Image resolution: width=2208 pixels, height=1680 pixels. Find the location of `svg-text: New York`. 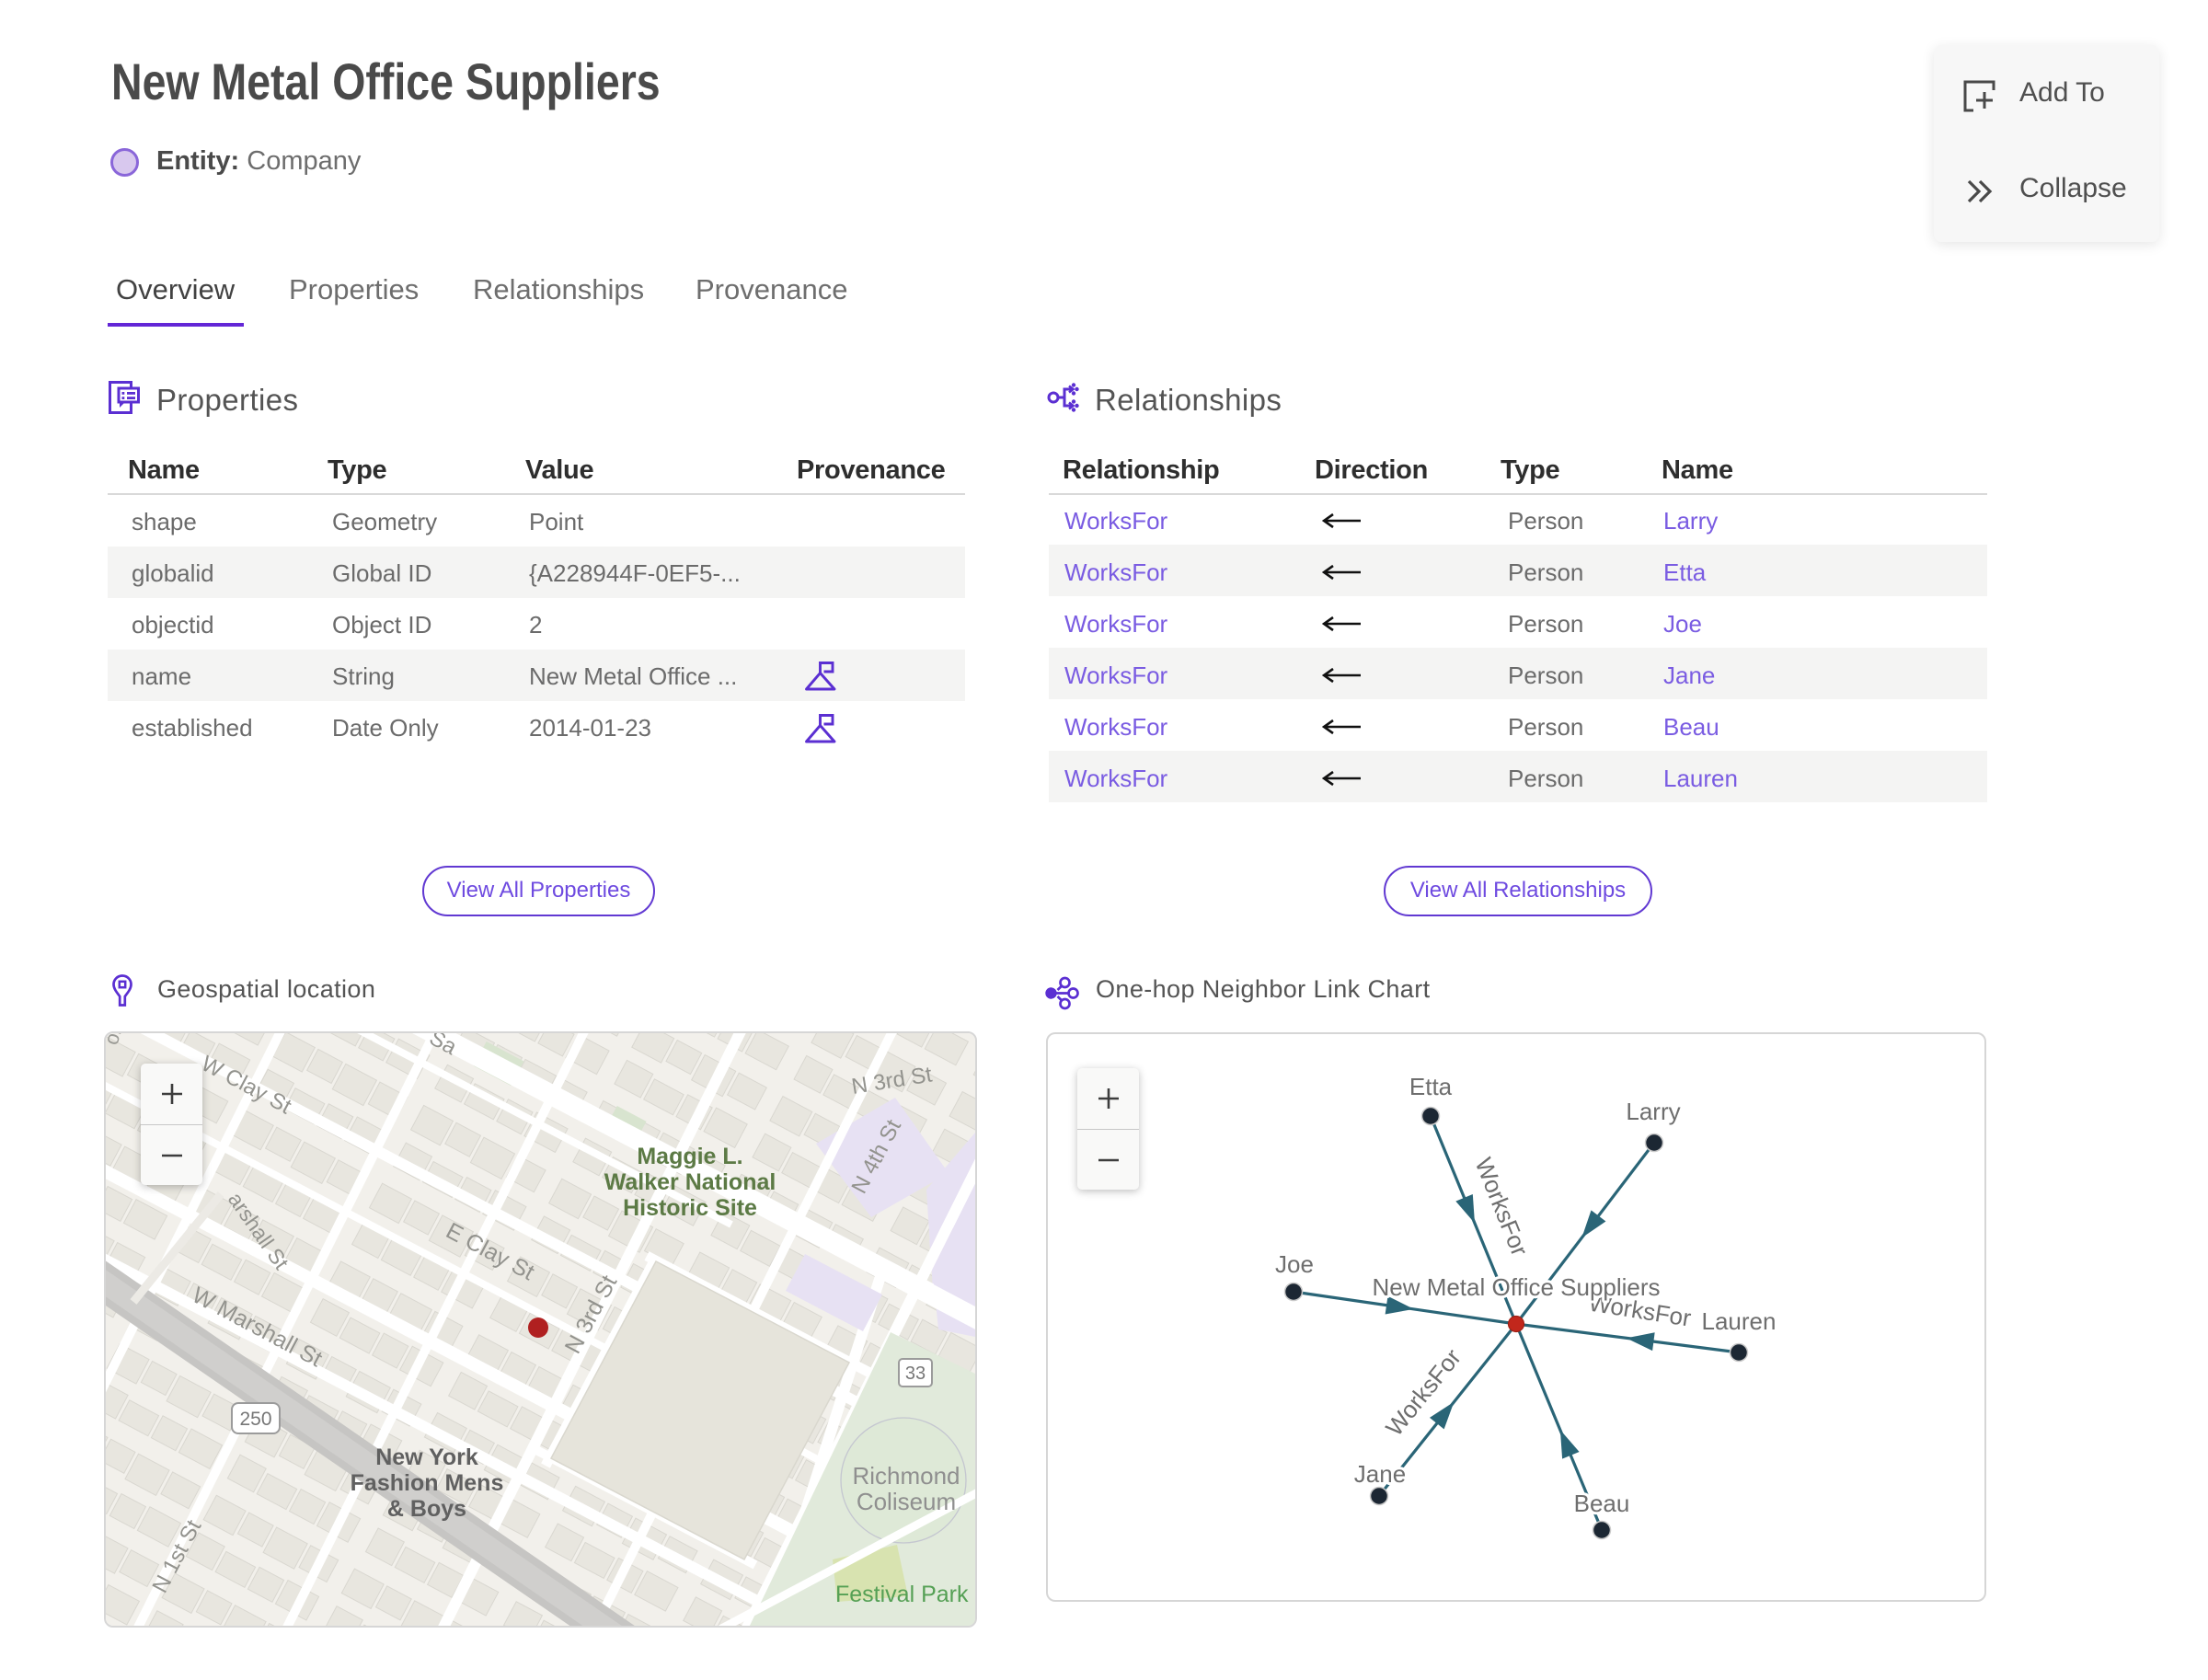

svg-text: New York is located at coordinates (426, 1457).